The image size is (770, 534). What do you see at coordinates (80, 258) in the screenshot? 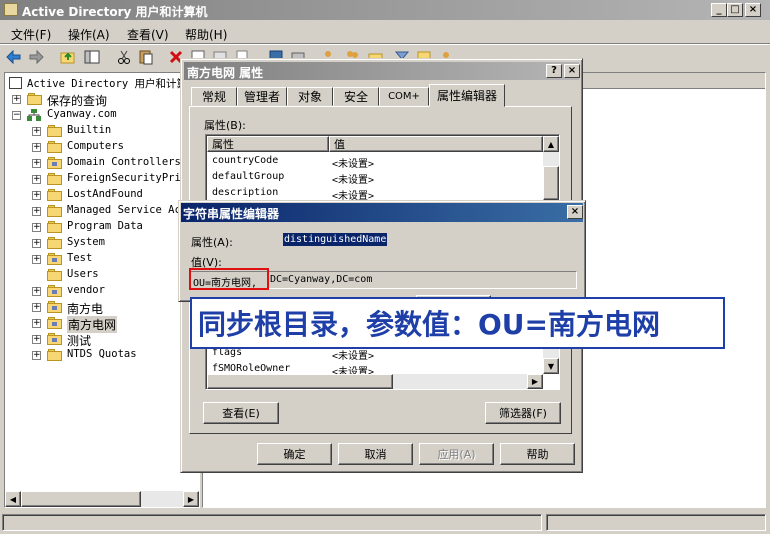
I see `tree-item-label: Test` at bounding box center [80, 258].